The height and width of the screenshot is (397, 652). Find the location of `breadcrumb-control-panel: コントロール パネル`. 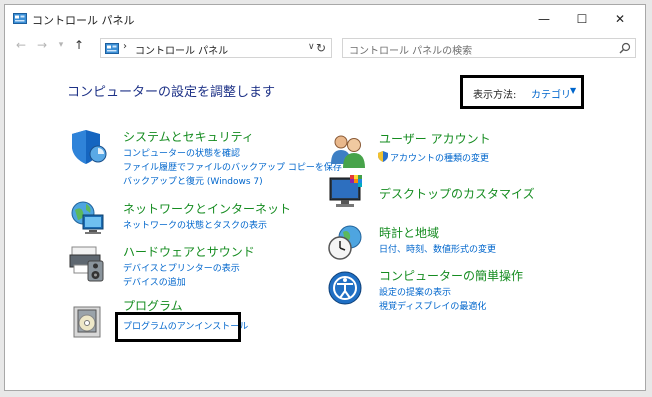

breadcrumb-control-panel: コントロール パネル is located at coordinates (181, 49).